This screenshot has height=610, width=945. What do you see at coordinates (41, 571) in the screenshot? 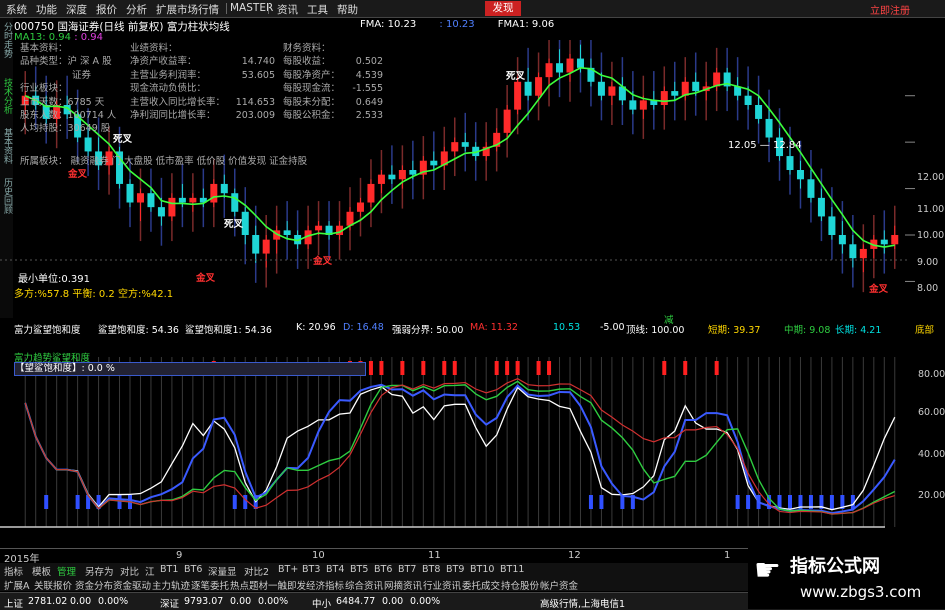
I see `tab-template: 模板` at bounding box center [41, 571].